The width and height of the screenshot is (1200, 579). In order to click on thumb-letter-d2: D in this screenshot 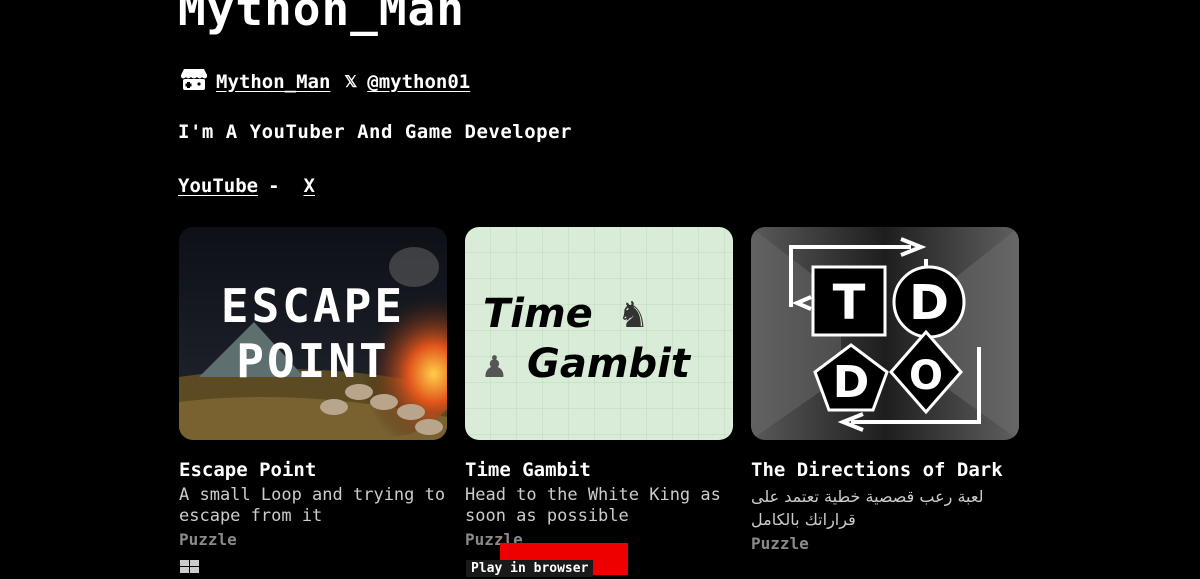, I will do `click(851, 382)`.